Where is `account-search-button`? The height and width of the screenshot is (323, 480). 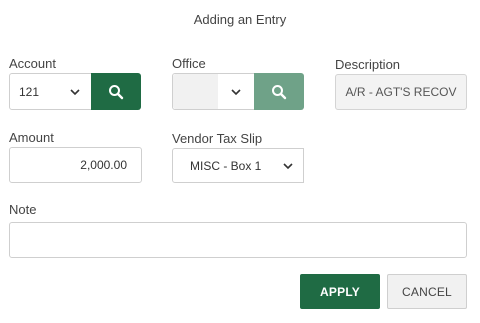 account-search-button is located at coordinates (116, 91).